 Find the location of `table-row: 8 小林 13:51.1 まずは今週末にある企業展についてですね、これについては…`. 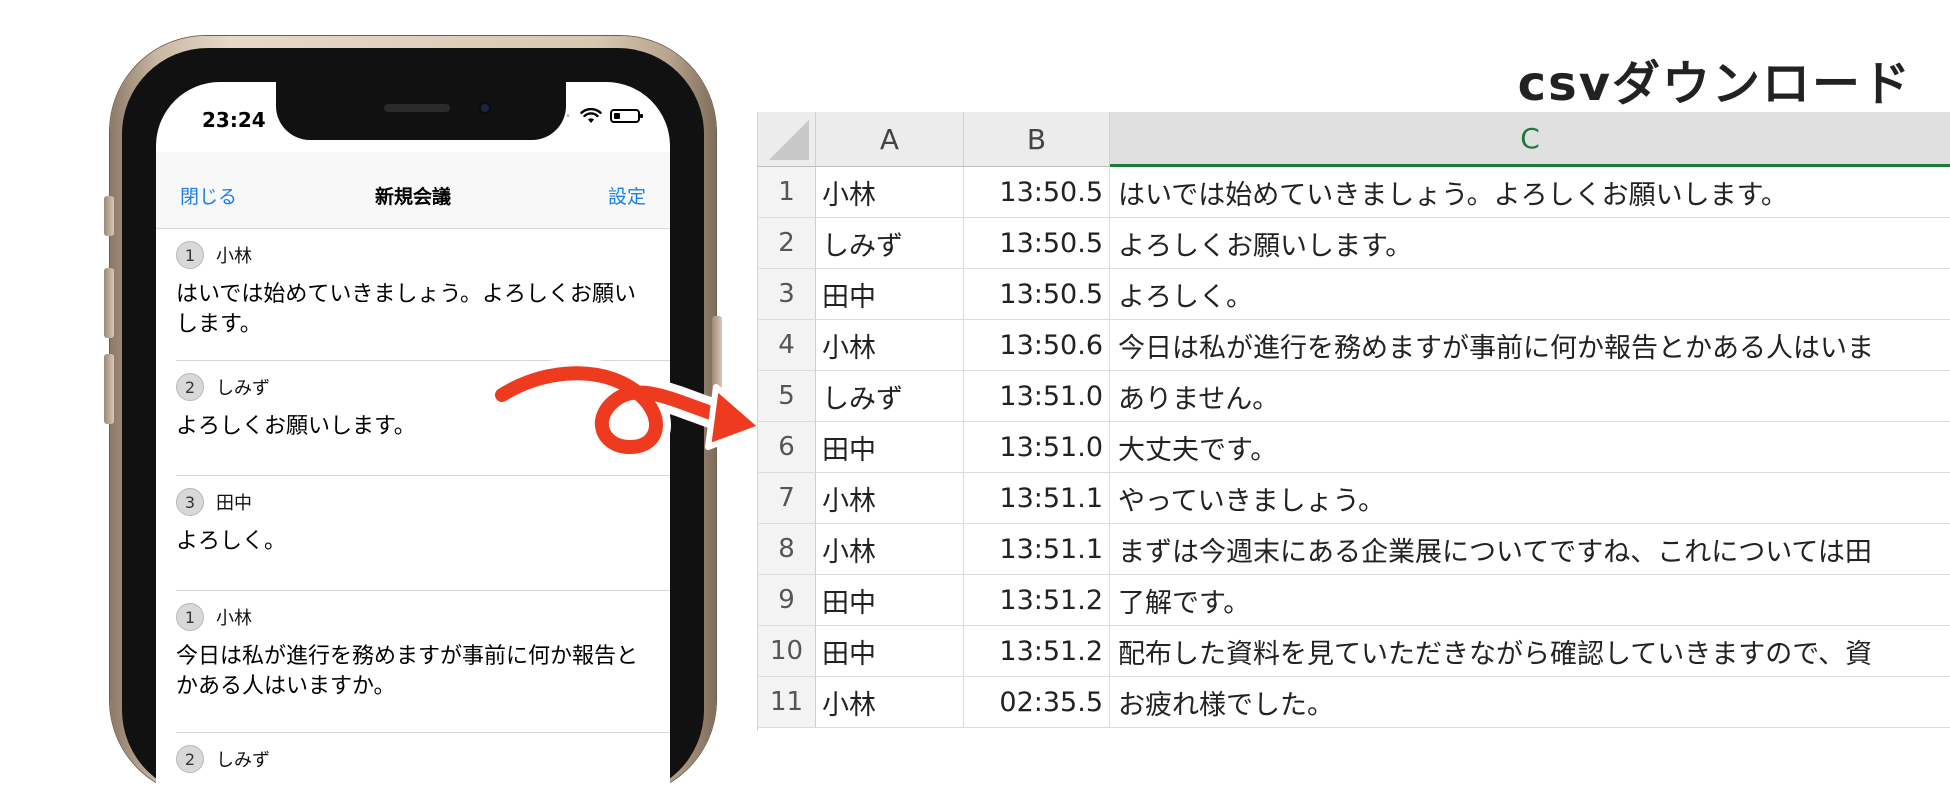

table-row: 8 小林 13:51.1 まずは今週末にある企業展についてですね、これについては… is located at coordinates (1354, 549).